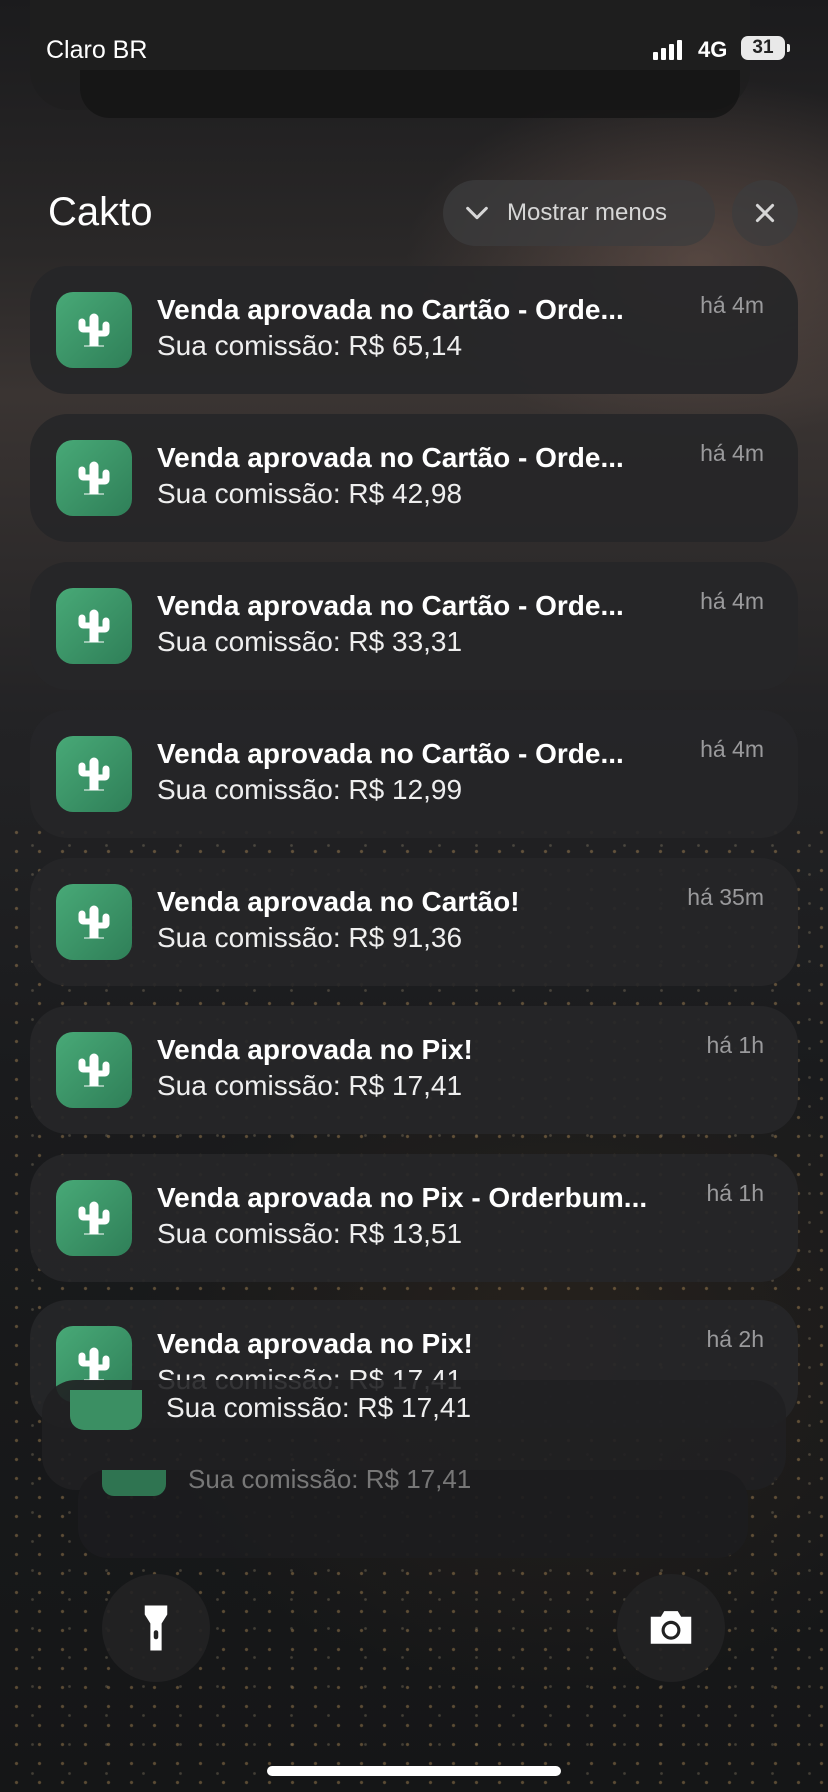 This screenshot has height=1792, width=828. What do you see at coordinates (97, 50) in the screenshot?
I see `carrier-label: Claro BR` at bounding box center [97, 50].